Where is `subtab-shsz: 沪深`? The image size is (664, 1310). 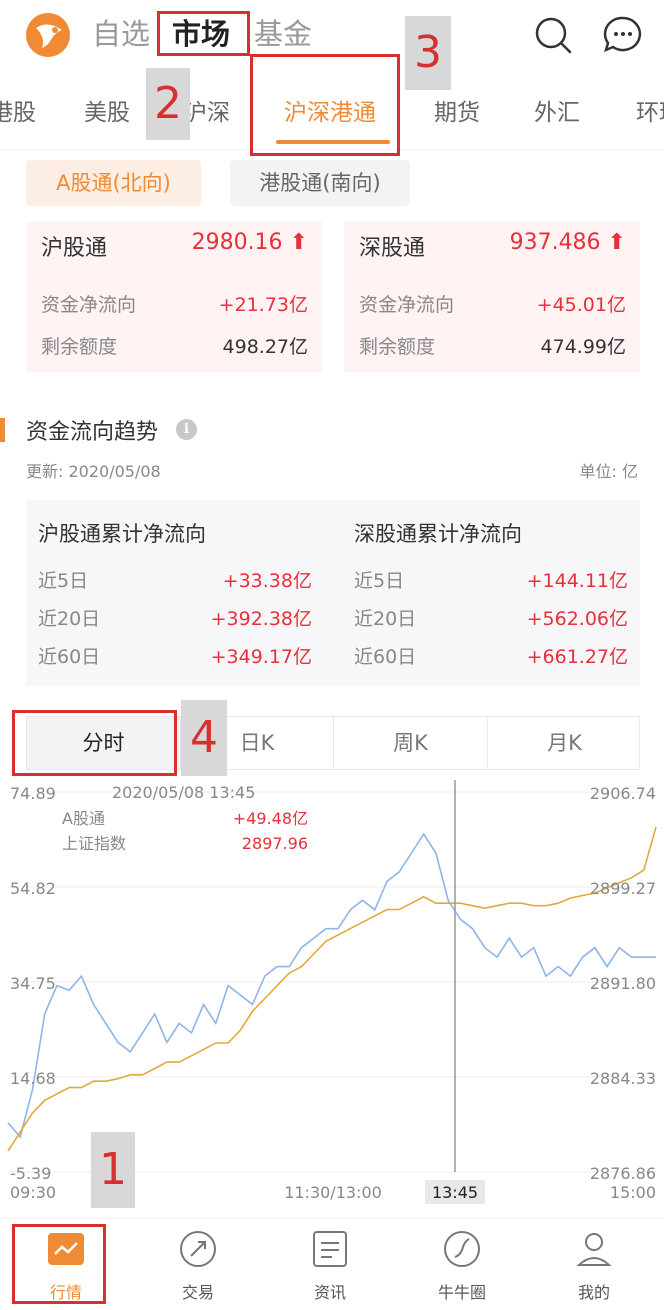 subtab-shsz: 沪深 is located at coordinates (207, 113).